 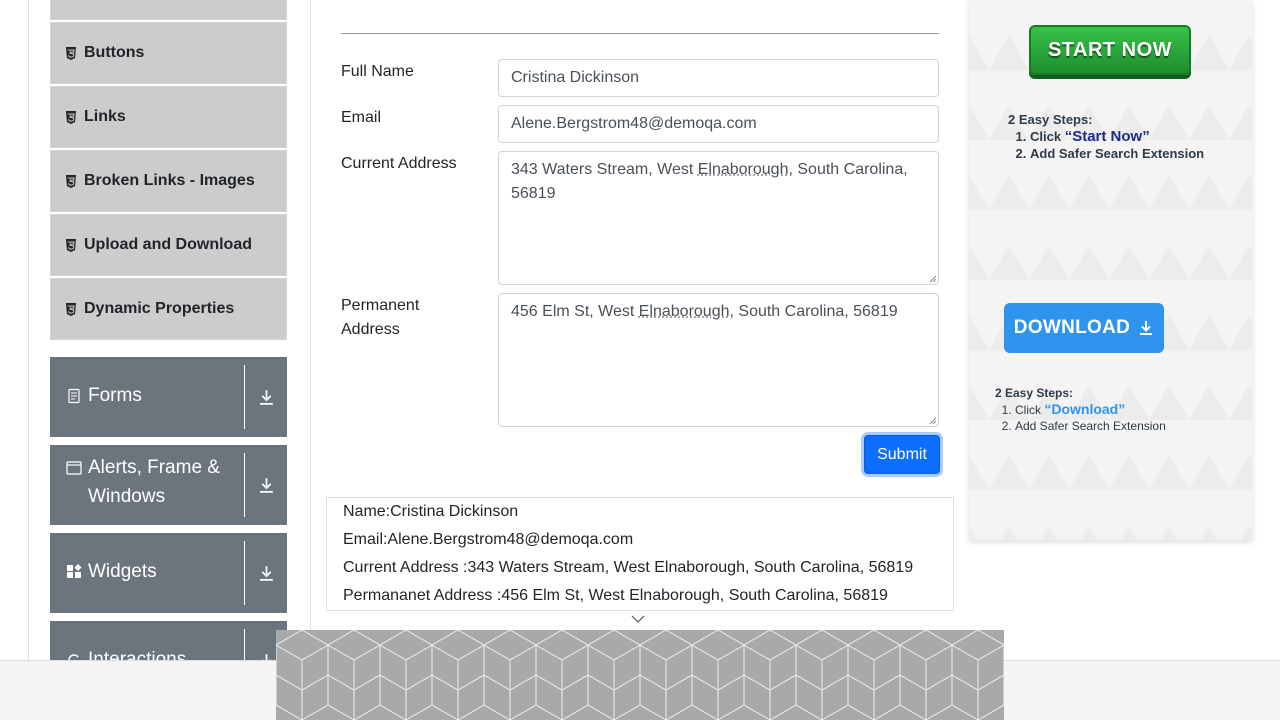 What do you see at coordinates (28, 360) in the screenshot?
I see `left-gutter-line` at bounding box center [28, 360].